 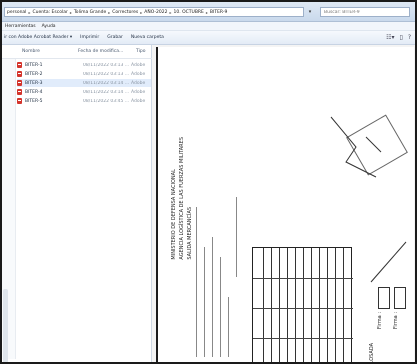 What do you see at coordinates (34, 65) in the screenshot?
I see `file-name: BITER-1` at bounding box center [34, 65].